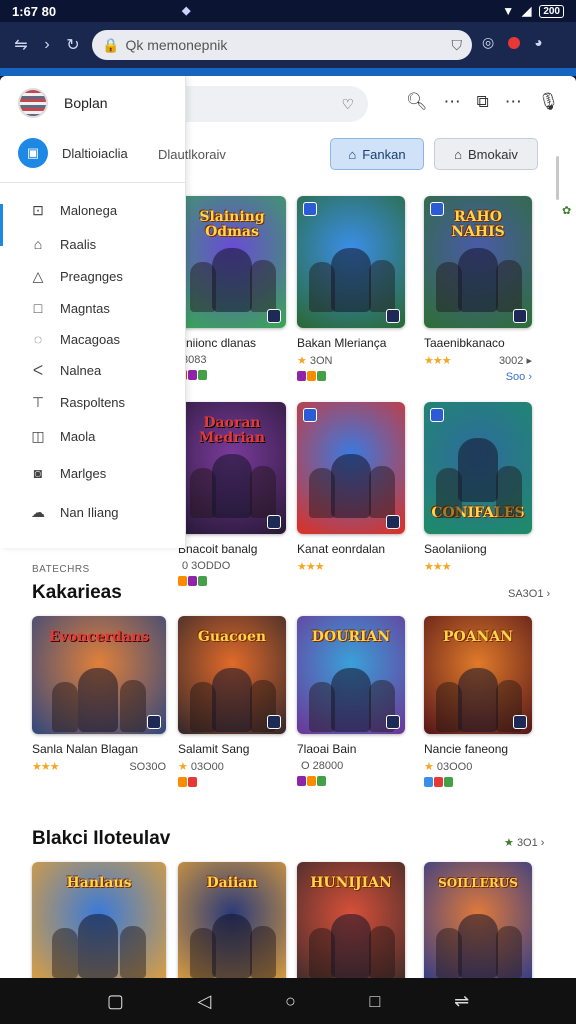 The image size is (576, 1024). I want to click on avatar, so click(33, 103).